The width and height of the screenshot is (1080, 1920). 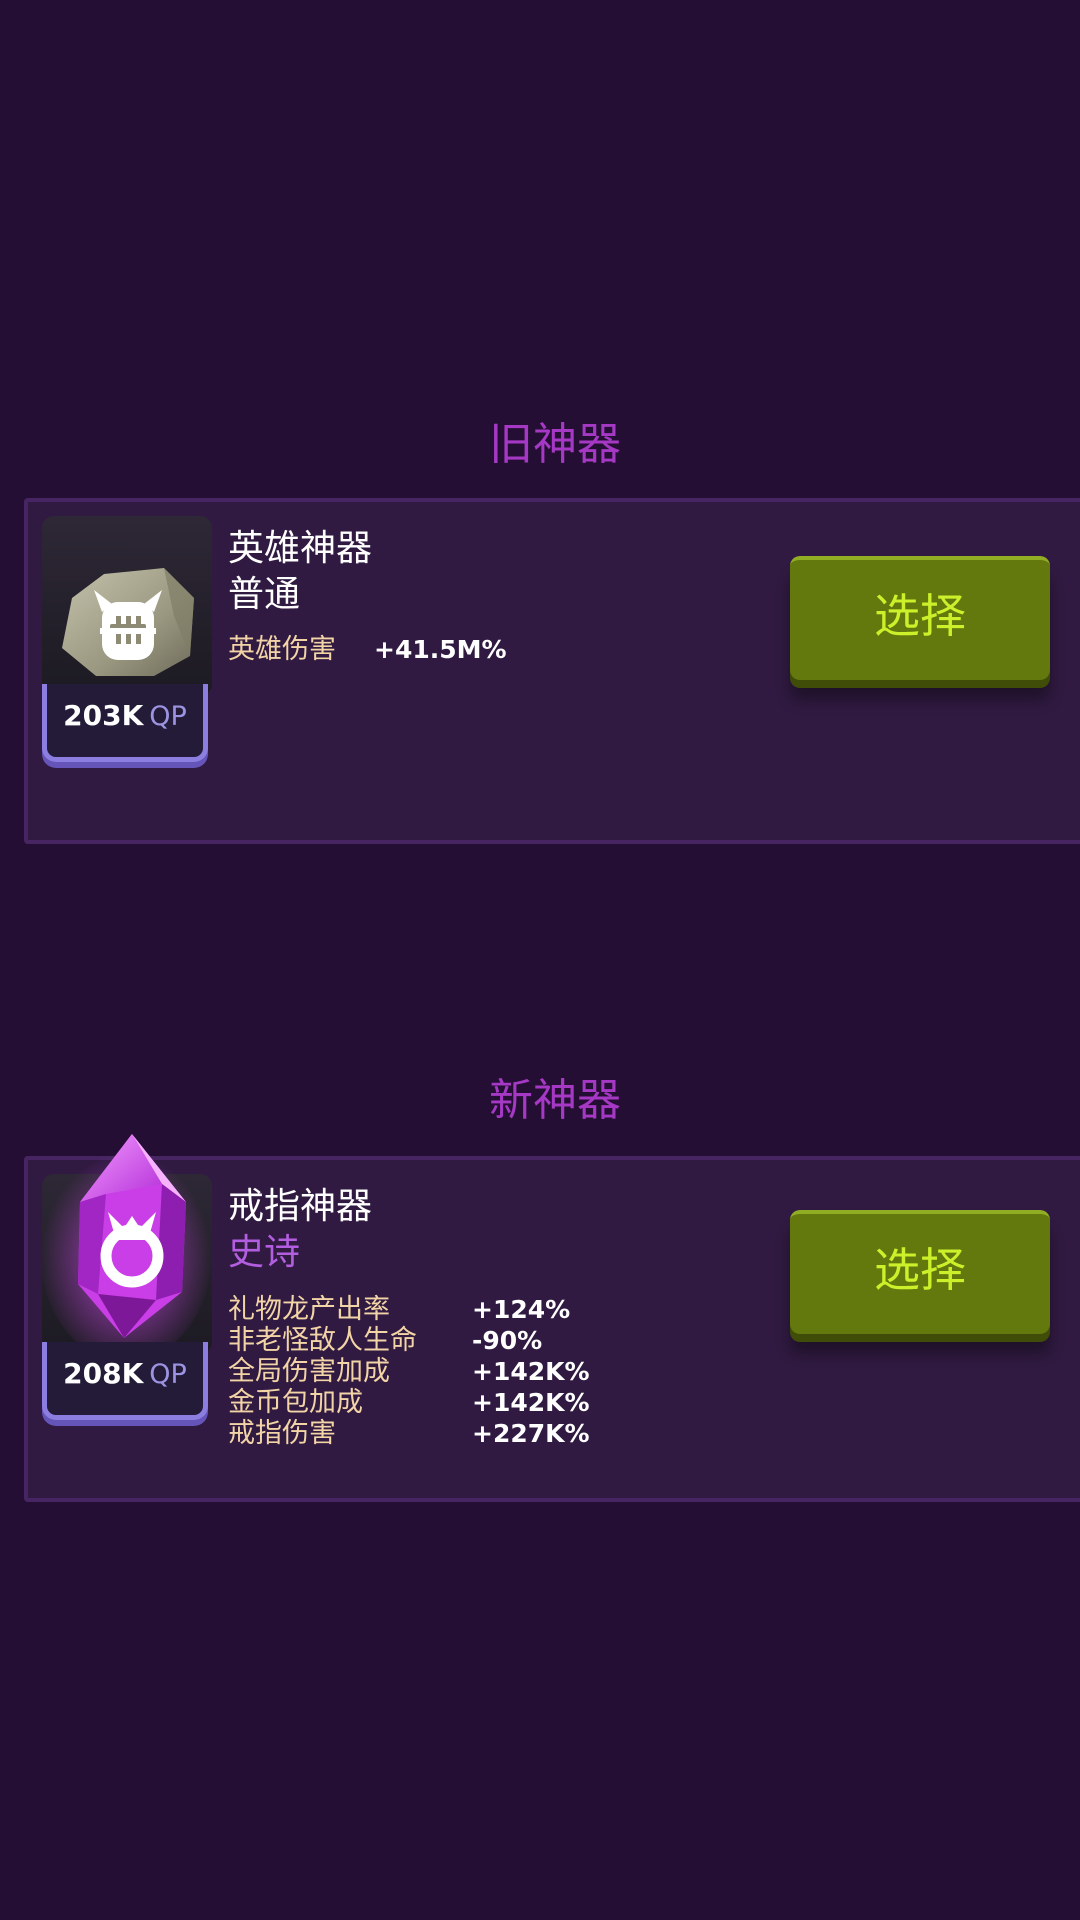 I want to click on new-artifact-qp-badge: 208K QP, so click(x=125, y=1381).